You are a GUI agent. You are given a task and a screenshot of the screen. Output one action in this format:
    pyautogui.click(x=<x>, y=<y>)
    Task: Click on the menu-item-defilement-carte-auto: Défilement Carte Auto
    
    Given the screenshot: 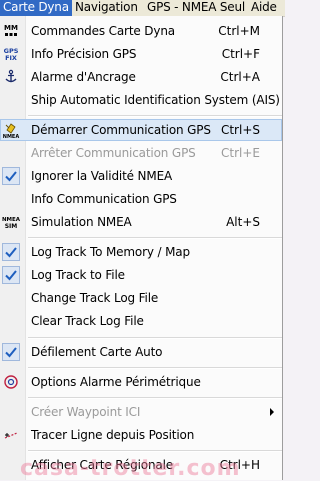 What is the action you would take?
    pyautogui.click(x=141, y=352)
    